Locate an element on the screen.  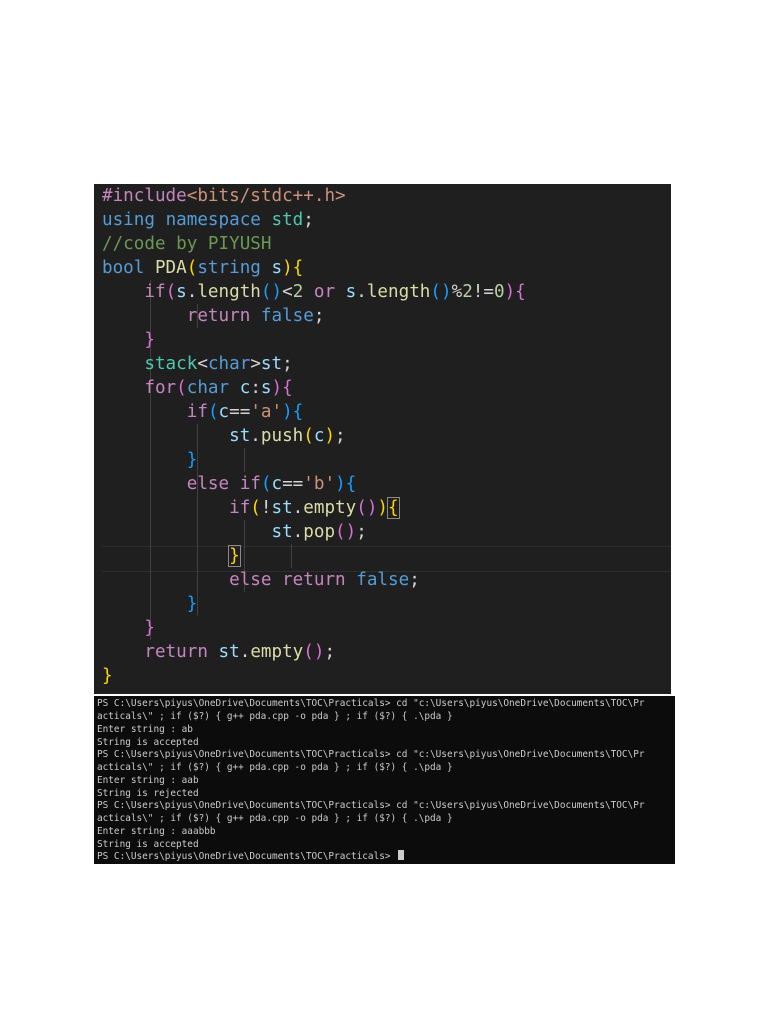
code-line: stack<char>st; is located at coordinates (197, 364).